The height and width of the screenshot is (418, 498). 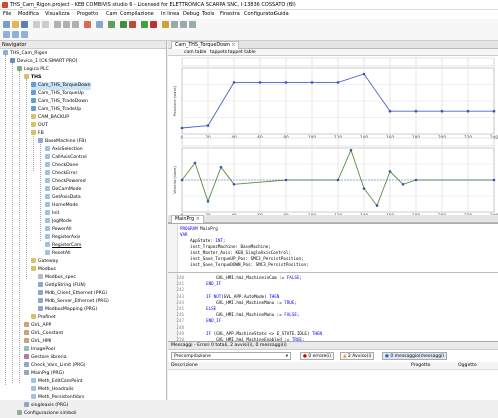 I want to click on tree-item-fb: FB, so click(x=37, y=134).